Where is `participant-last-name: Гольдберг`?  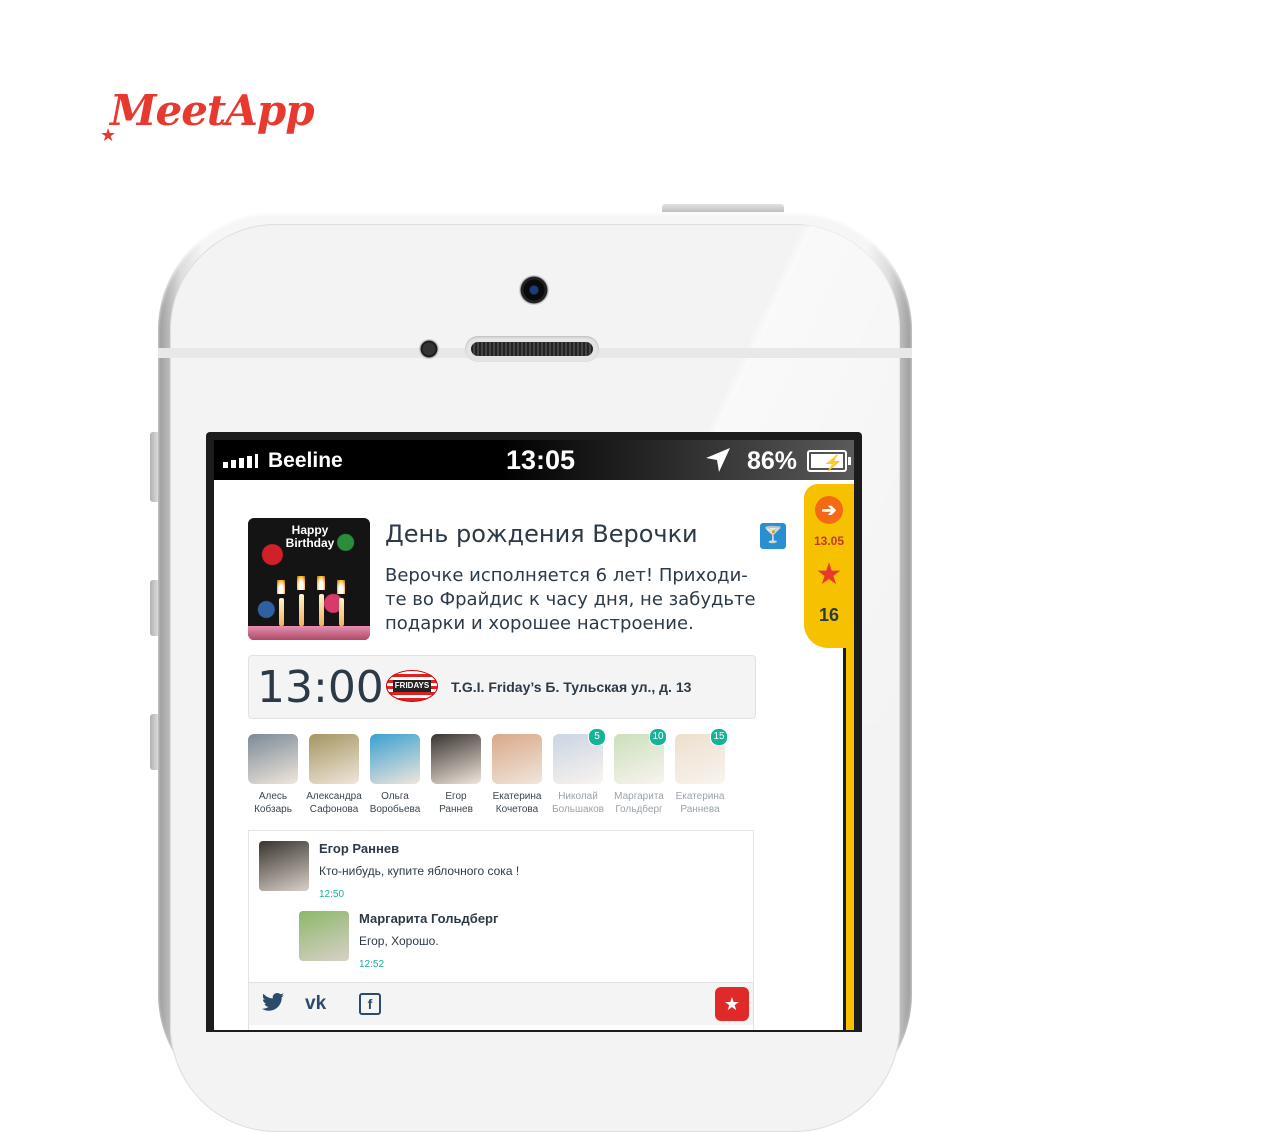
participant-last-name: Гольдберг is located at coordinates (639, 809).